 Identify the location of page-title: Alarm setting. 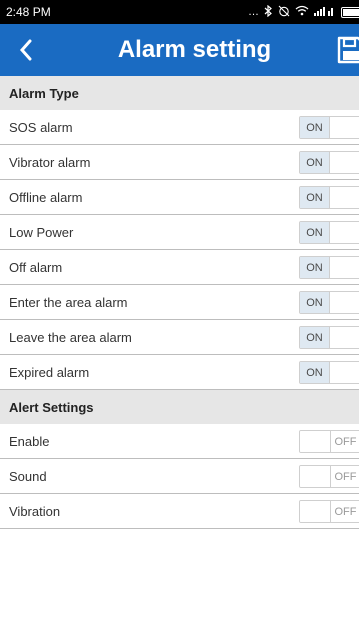
(194, 49).